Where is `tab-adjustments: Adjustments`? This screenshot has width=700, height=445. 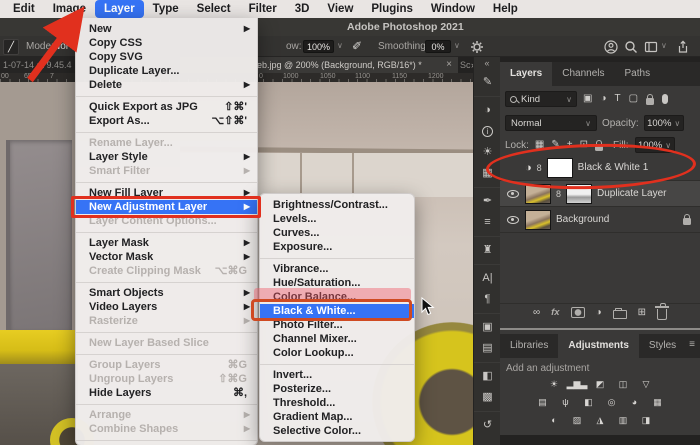 tab-adjustments: Adjustments is located at coordinates (598, 346).